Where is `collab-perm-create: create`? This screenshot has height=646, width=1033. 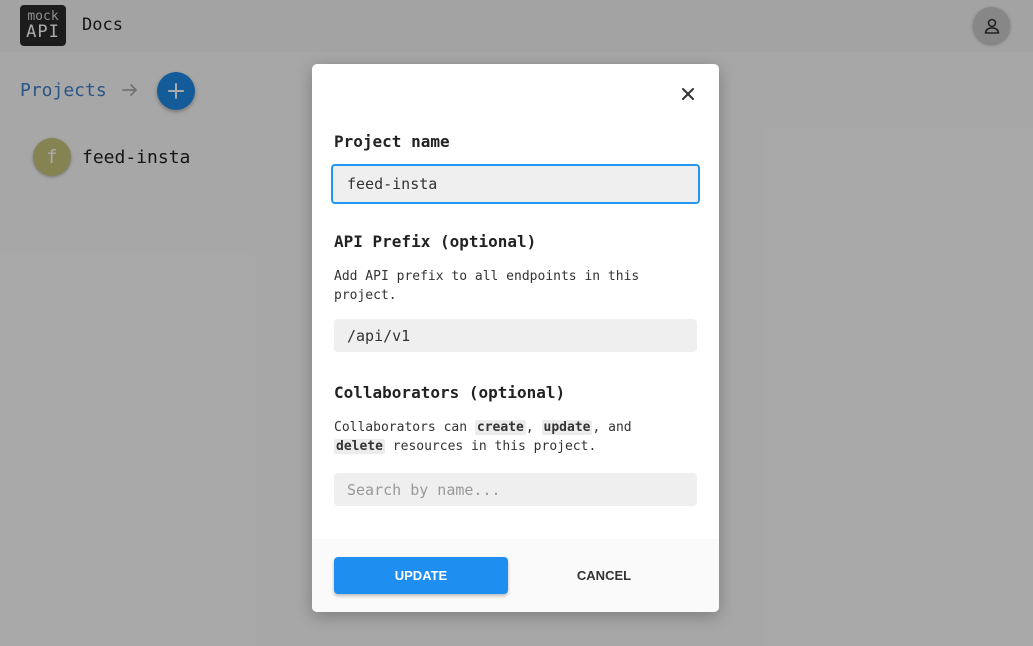
collab-perm-create: create is located at coordinates (500, 427).